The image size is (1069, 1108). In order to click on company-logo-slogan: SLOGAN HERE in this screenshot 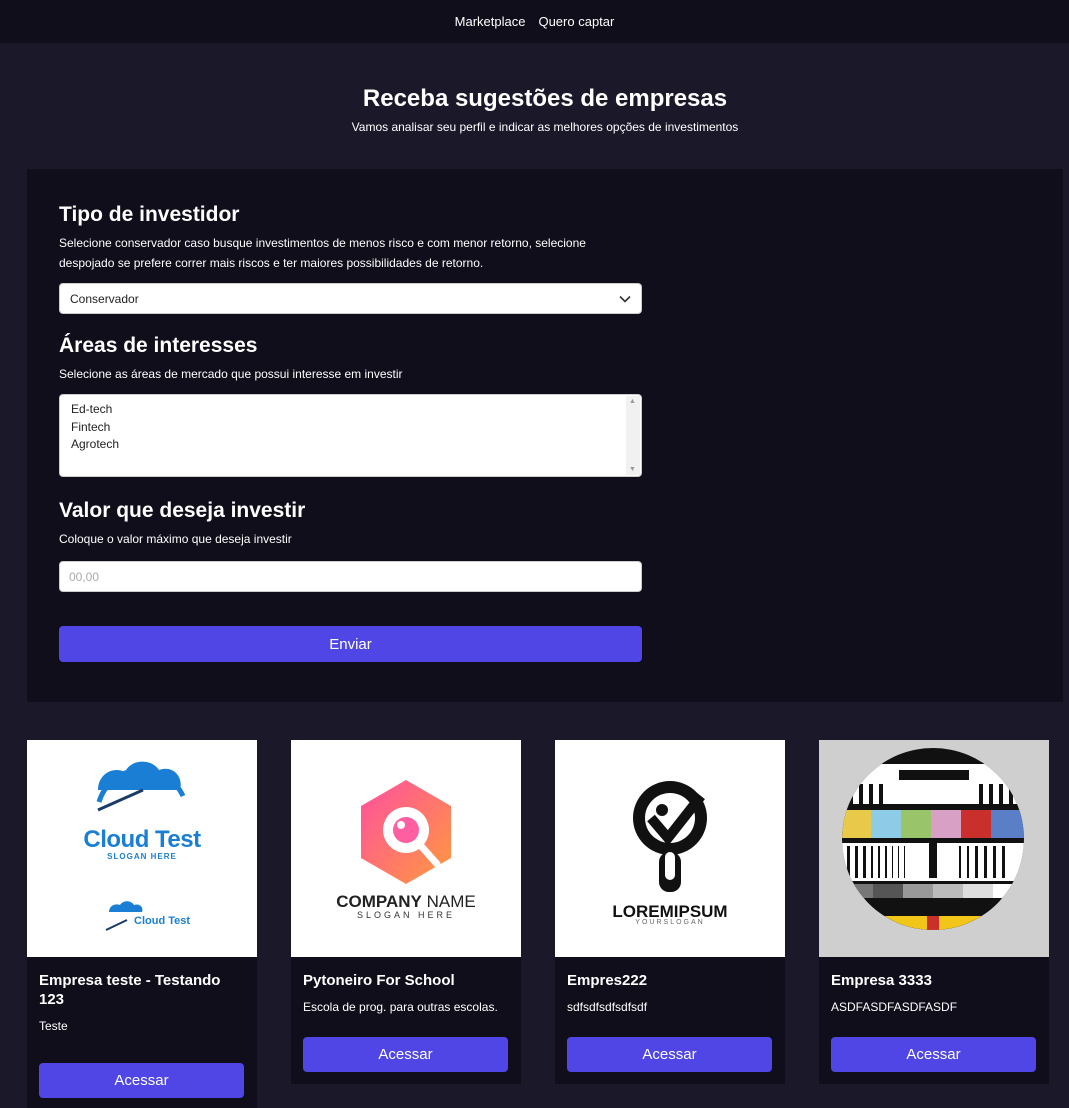, I will do `click(406, 915)`.